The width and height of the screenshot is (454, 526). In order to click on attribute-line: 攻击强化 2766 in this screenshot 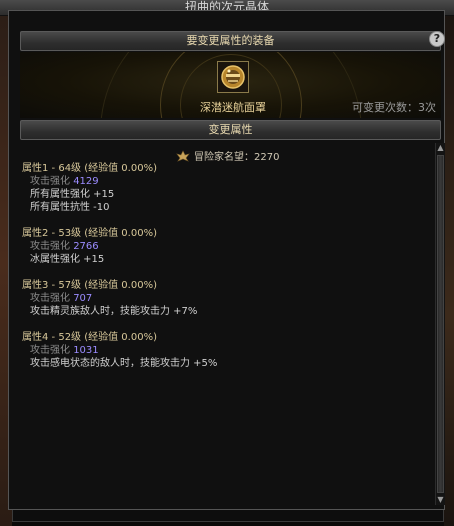, I will do `click(224, 246)`.